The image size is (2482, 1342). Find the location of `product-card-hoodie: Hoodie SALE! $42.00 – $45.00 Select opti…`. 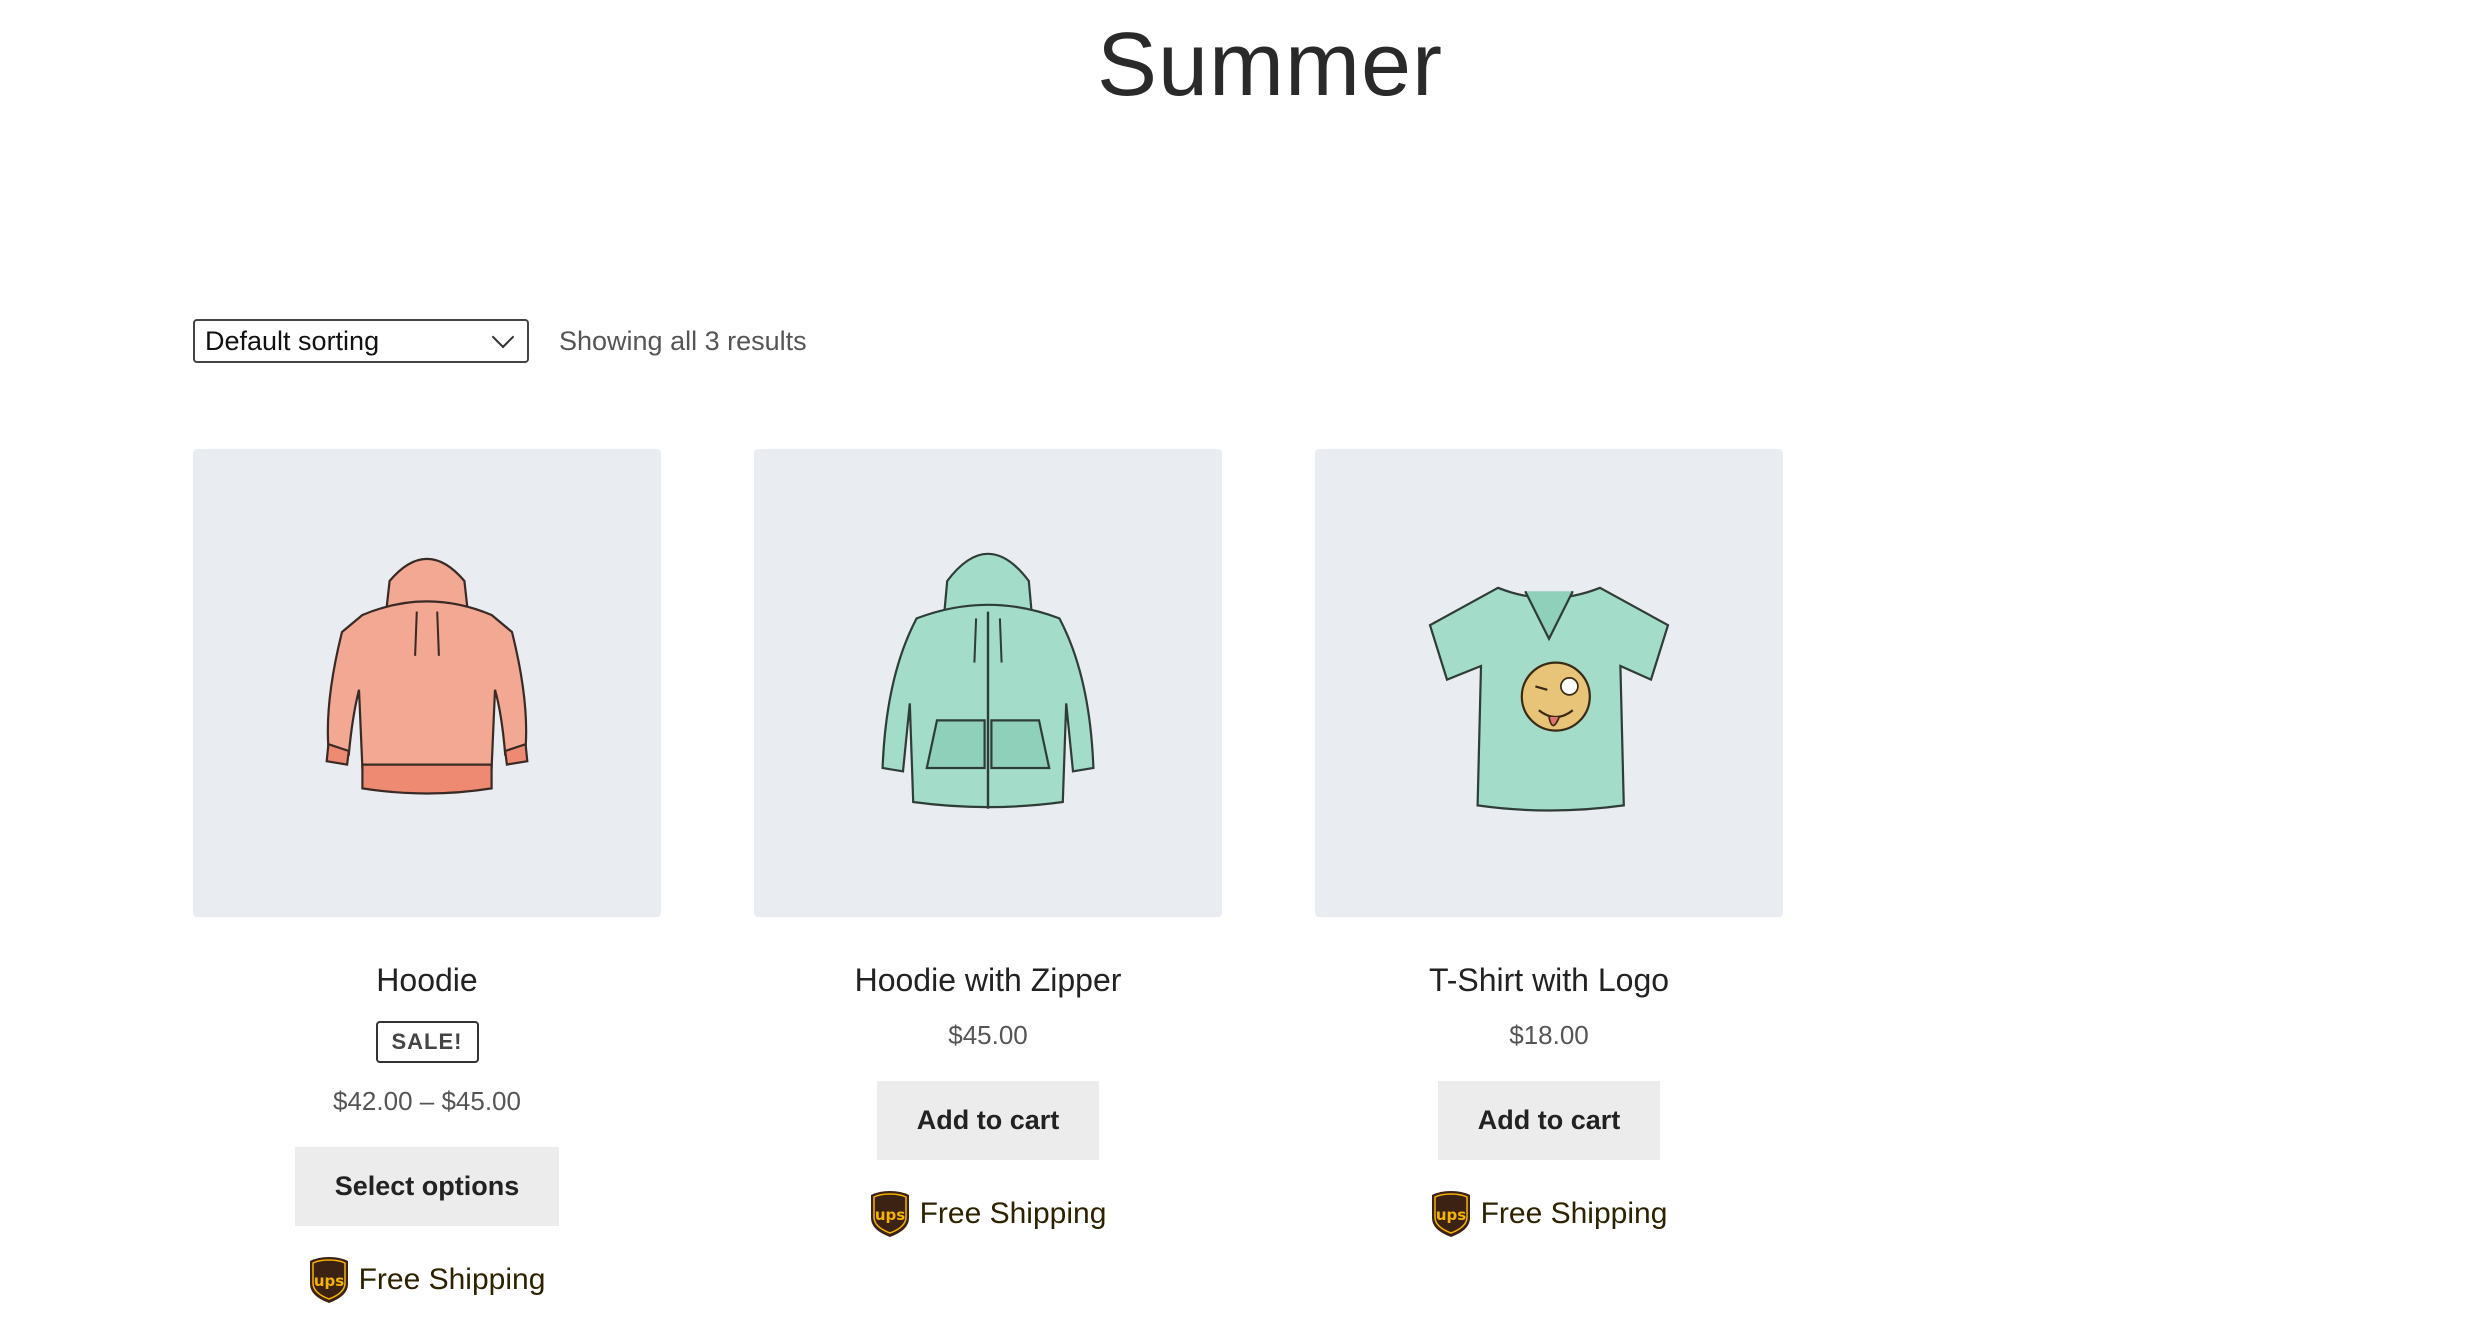

product-card-hoodie: Hoodie SALE! $42.00 – $45.00 Select opti… is located at coordinates (427, 876).